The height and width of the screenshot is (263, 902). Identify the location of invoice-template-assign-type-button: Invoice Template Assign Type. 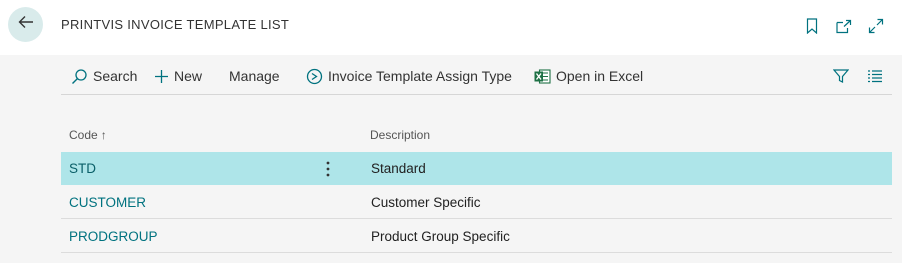
(409, 76).